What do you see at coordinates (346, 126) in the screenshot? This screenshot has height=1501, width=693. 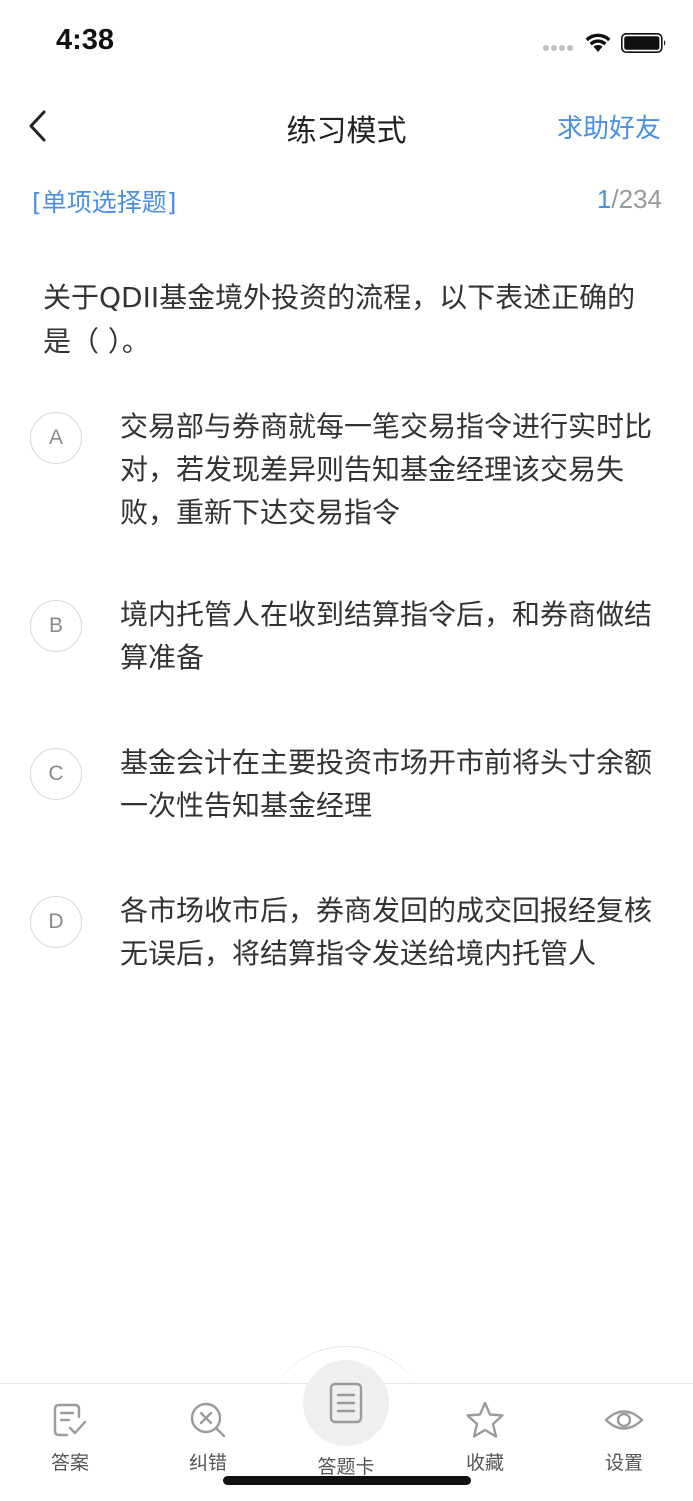 I see `nav-bar: 练习模式 求助好友` at bounding box center [346, 126].